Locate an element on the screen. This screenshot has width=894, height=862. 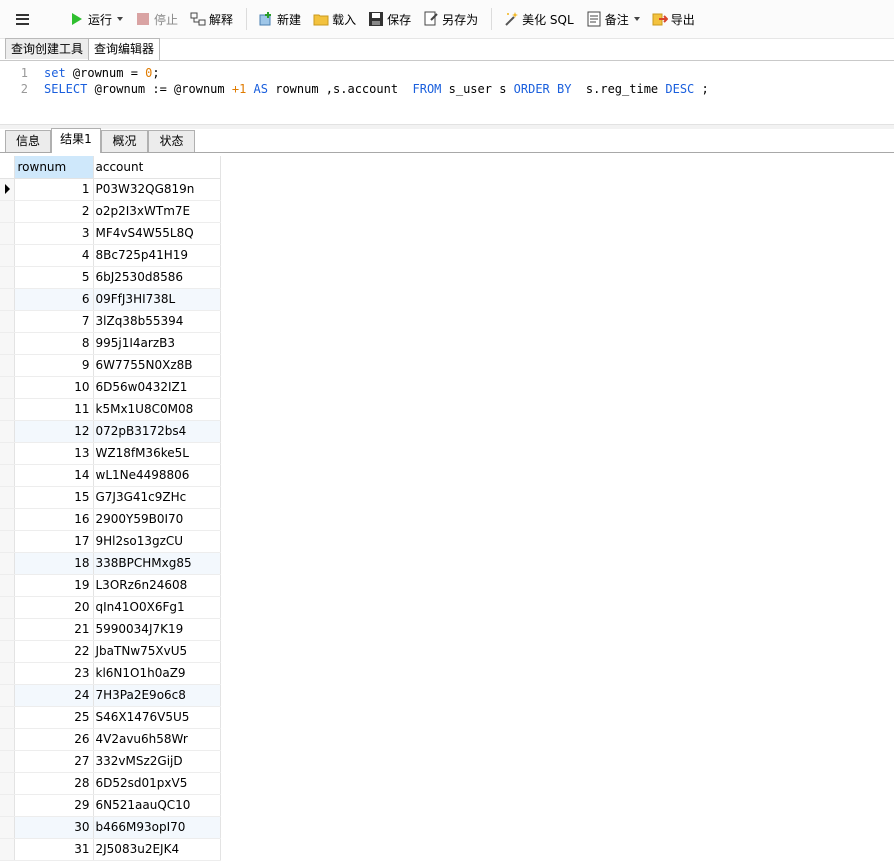
cell-rownum: 11 is located at coordinates (54, 409).